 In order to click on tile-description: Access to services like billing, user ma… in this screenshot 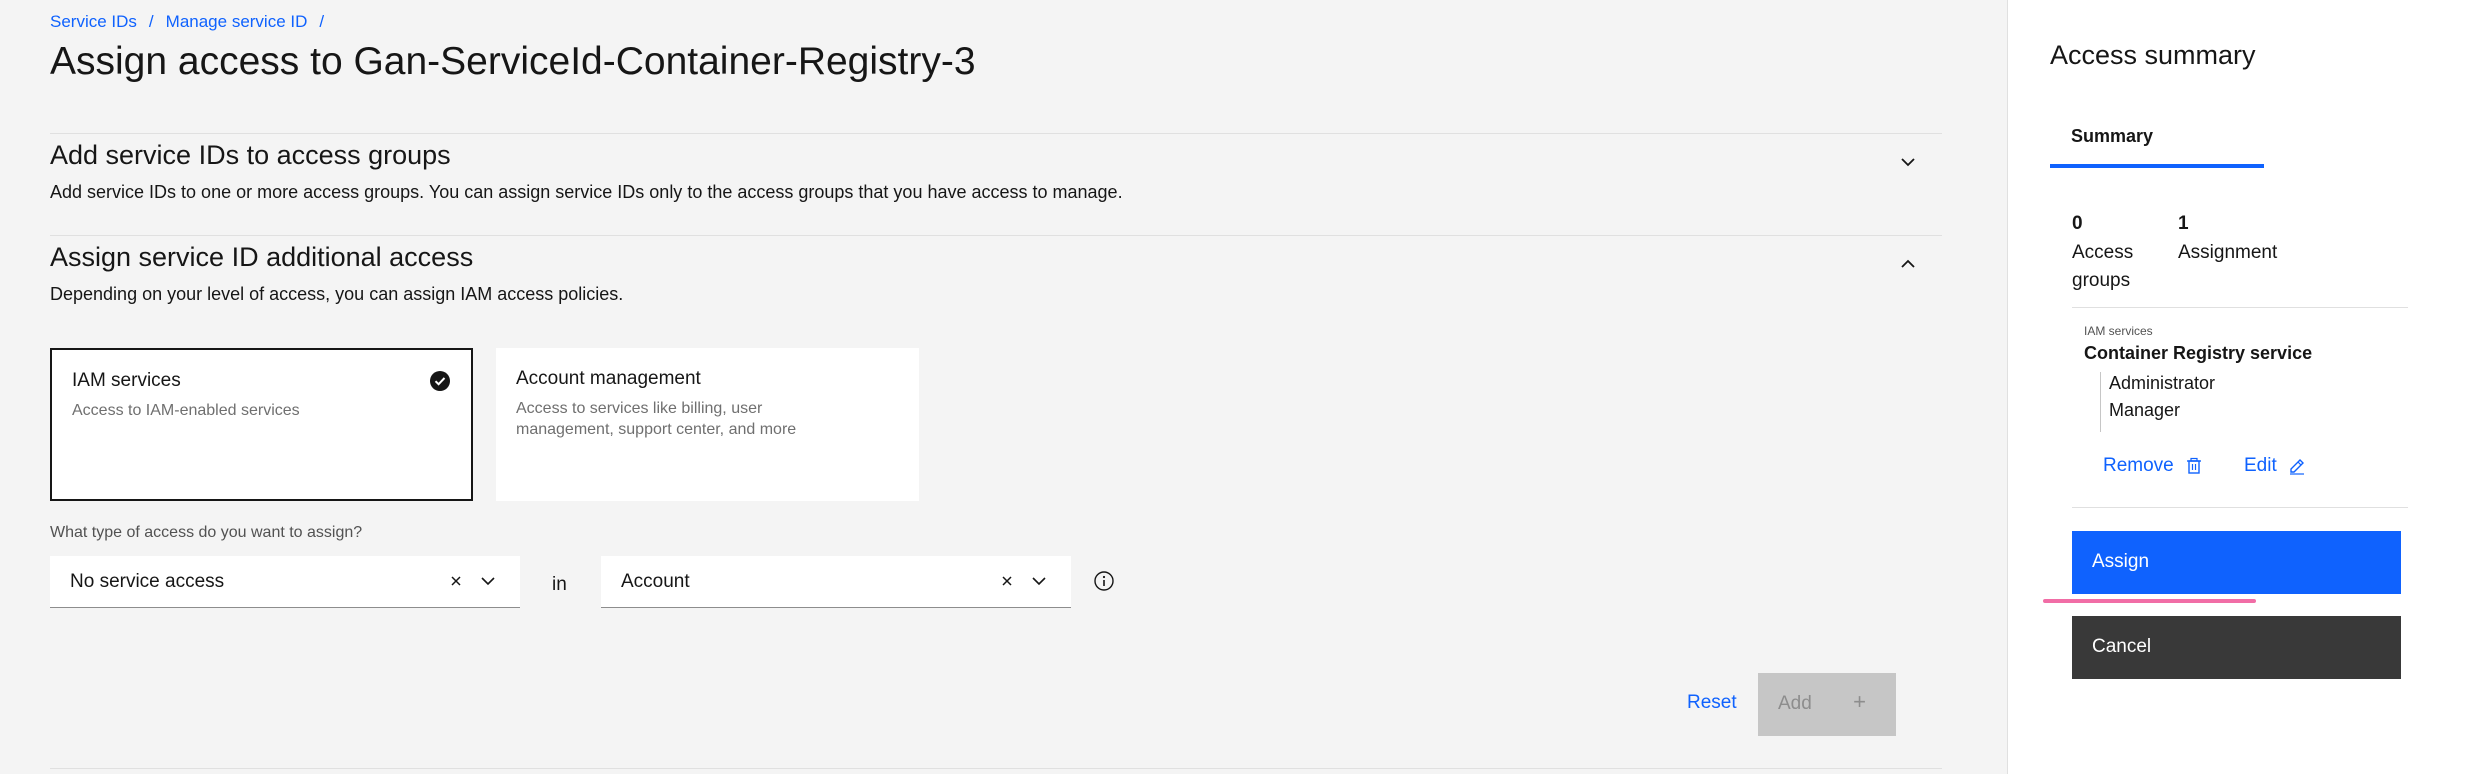, I will do `click(656, 419)`.